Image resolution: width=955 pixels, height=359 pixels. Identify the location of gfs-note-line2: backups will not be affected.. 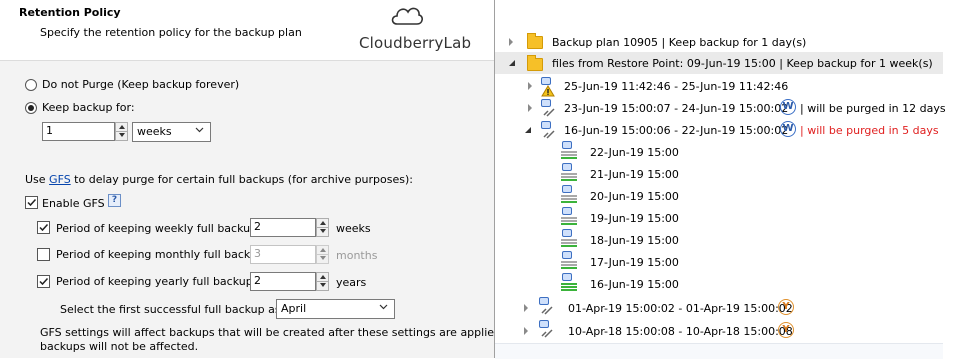
(119, 346).